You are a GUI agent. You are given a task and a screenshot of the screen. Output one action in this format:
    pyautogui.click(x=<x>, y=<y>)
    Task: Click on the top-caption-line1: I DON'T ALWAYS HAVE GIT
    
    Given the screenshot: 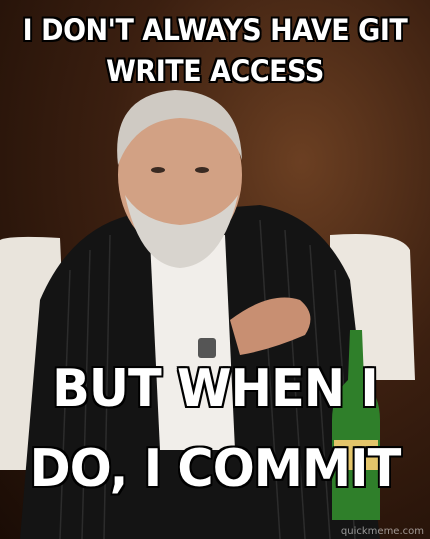 What is the action you would take?
    pyautogui.click(x=215, y=30)
    